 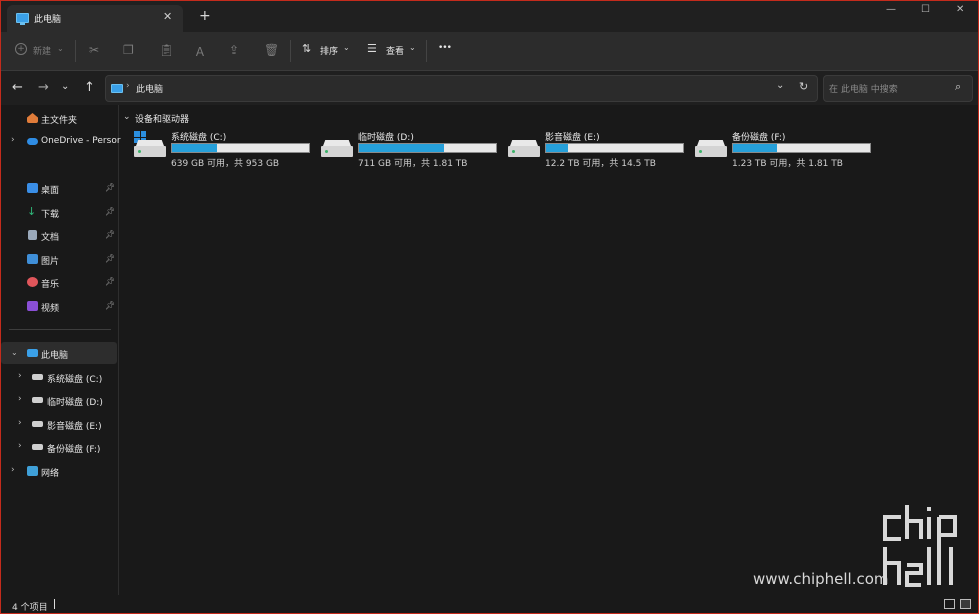 I want to click on minimize-button: —, so click(x=891, y=9).